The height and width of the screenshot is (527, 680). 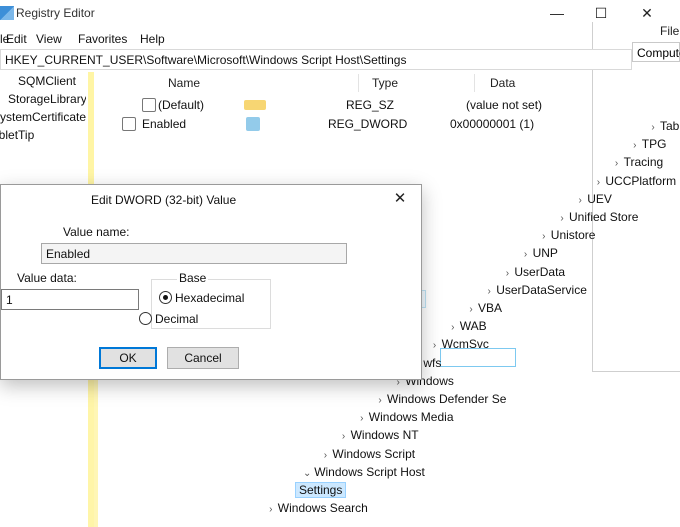 I want to click on tree-item-tablettip: TabletTip, so click(x=17, y=135).